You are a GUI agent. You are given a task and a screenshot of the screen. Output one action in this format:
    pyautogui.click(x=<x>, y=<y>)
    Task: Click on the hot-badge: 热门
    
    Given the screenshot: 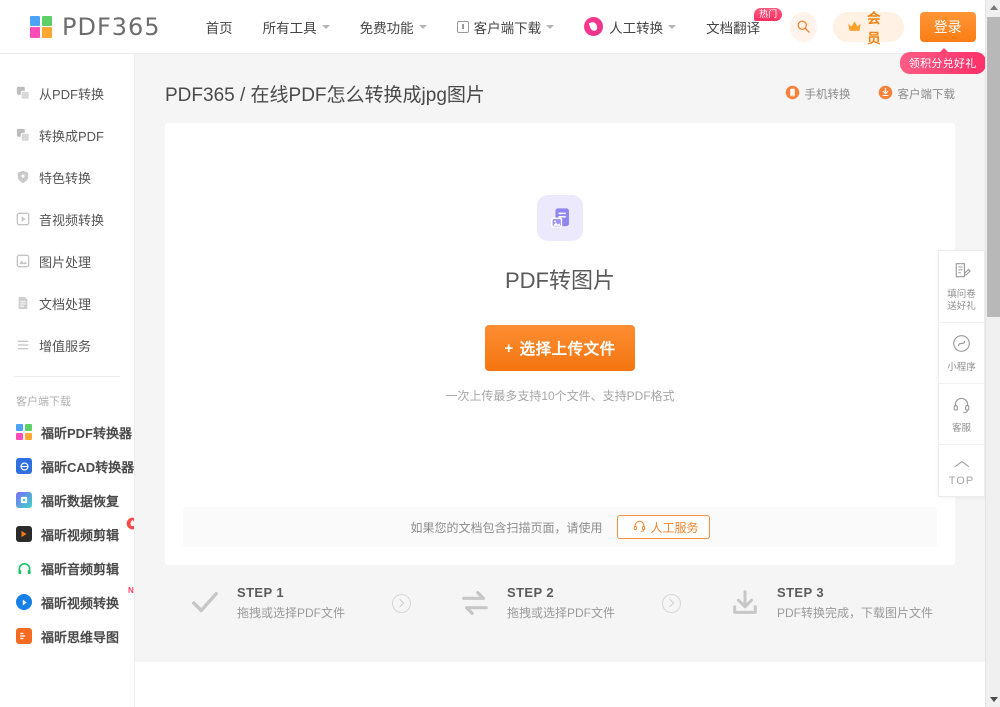 What is the action you would take?
    pyautogui.click(x=768, y=14)
    